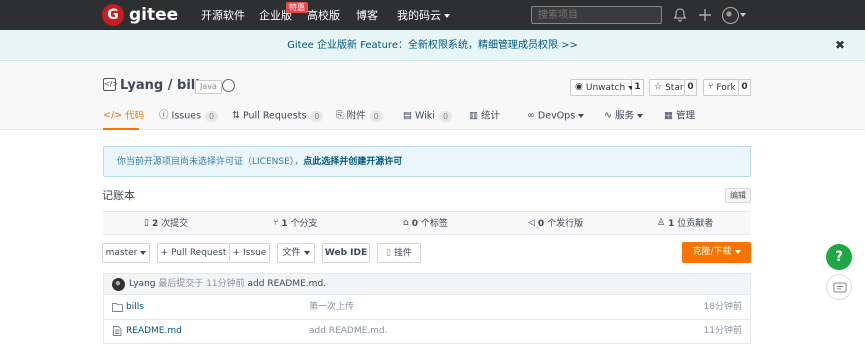 This screenshot has width=865, height=360. Describe the element at coordinates (839, 257) in the screenshot. I see `question-icon: ?` at that location.